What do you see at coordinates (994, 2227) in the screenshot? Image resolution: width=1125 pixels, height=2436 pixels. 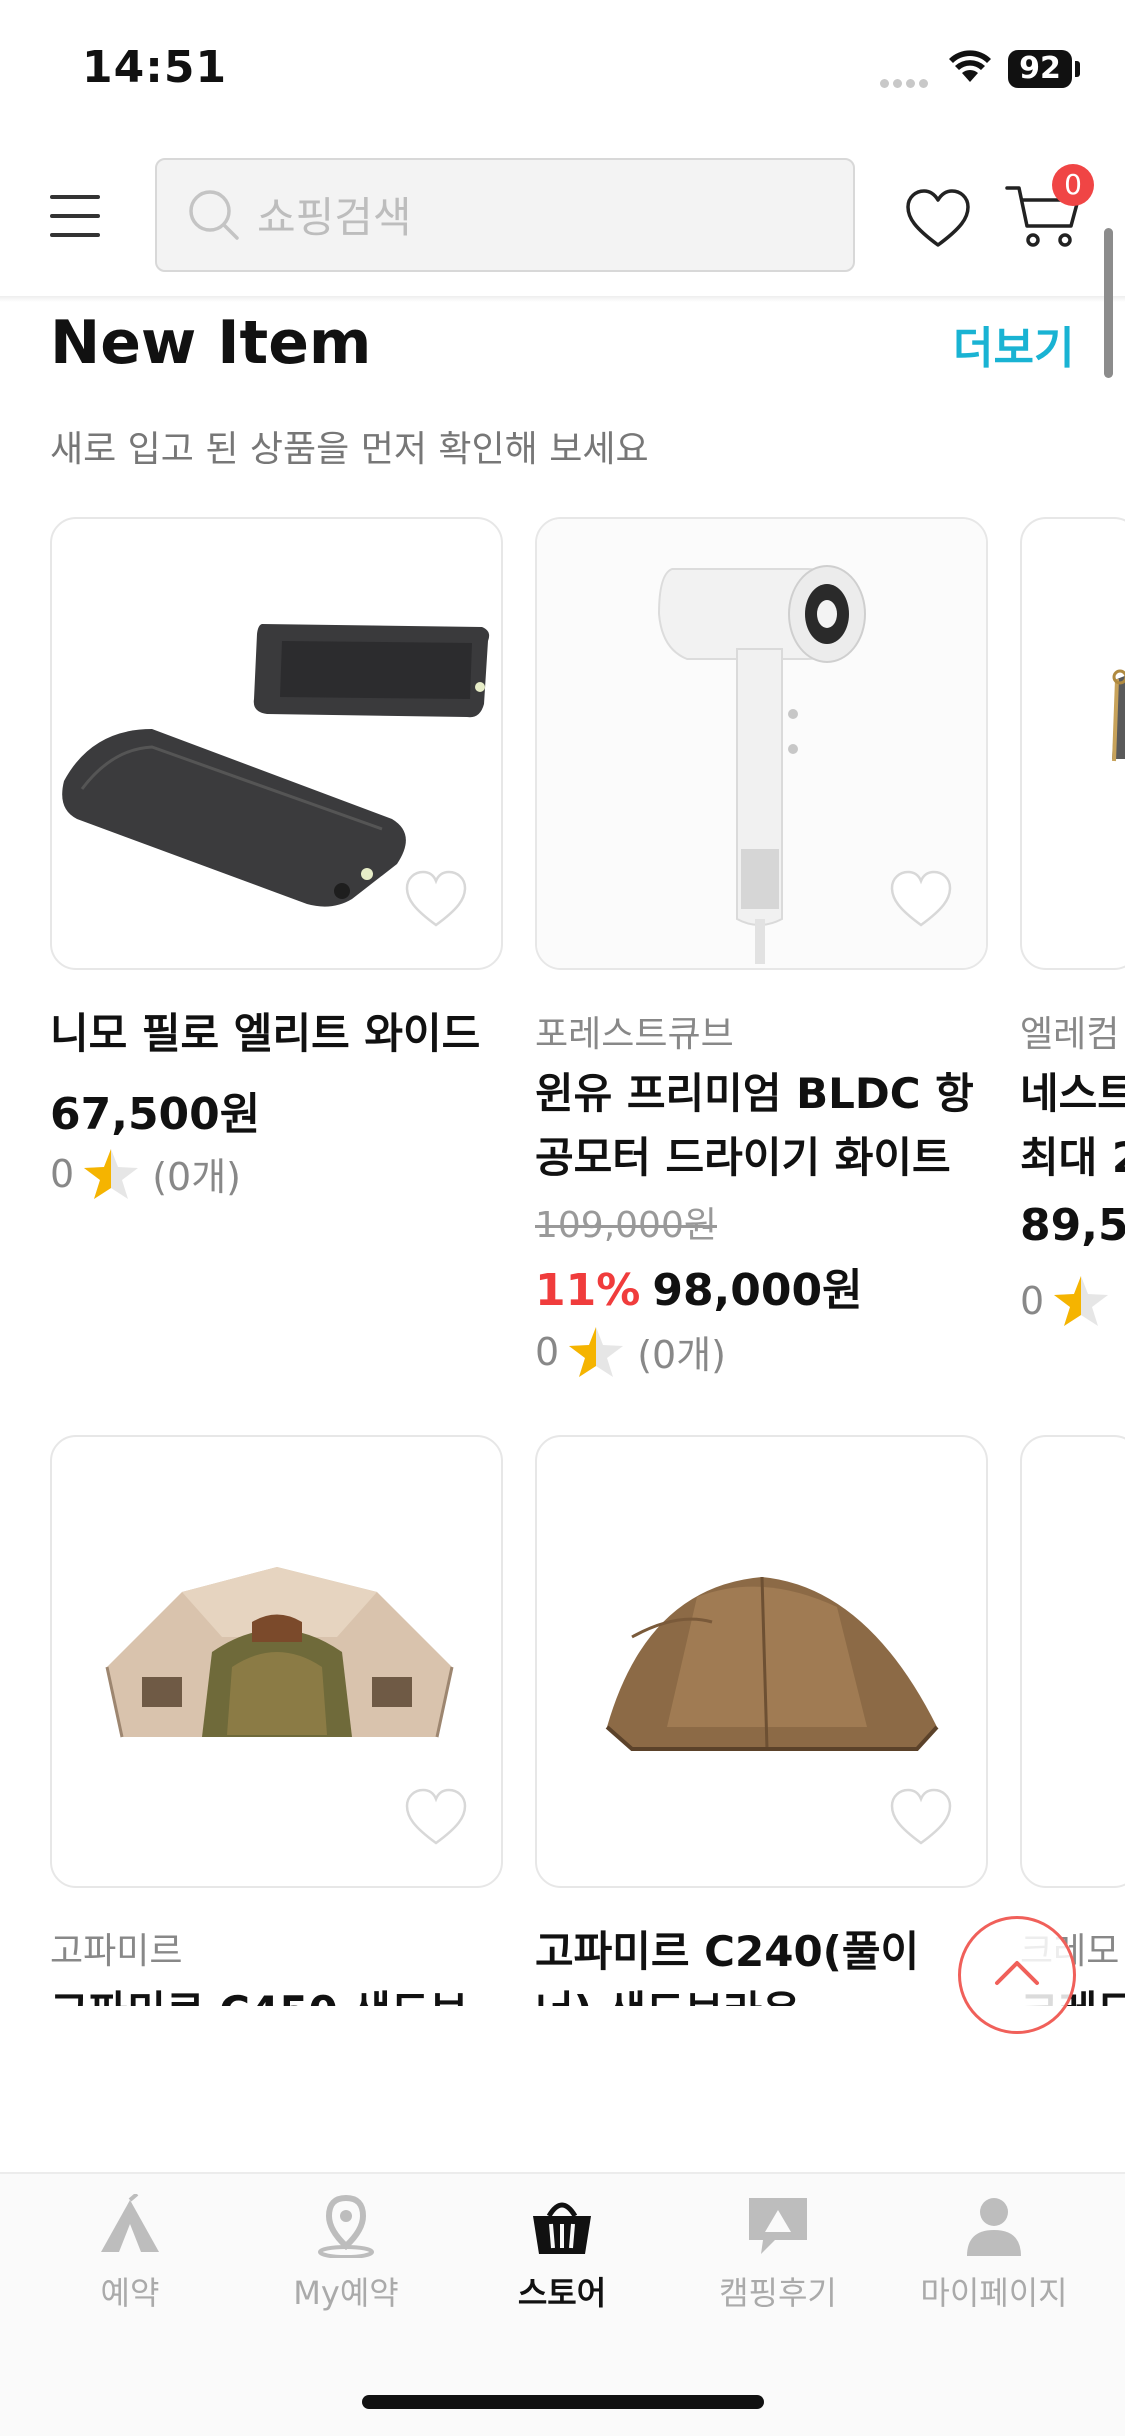 I see `person-icon` at bounding box center [994, 2227].